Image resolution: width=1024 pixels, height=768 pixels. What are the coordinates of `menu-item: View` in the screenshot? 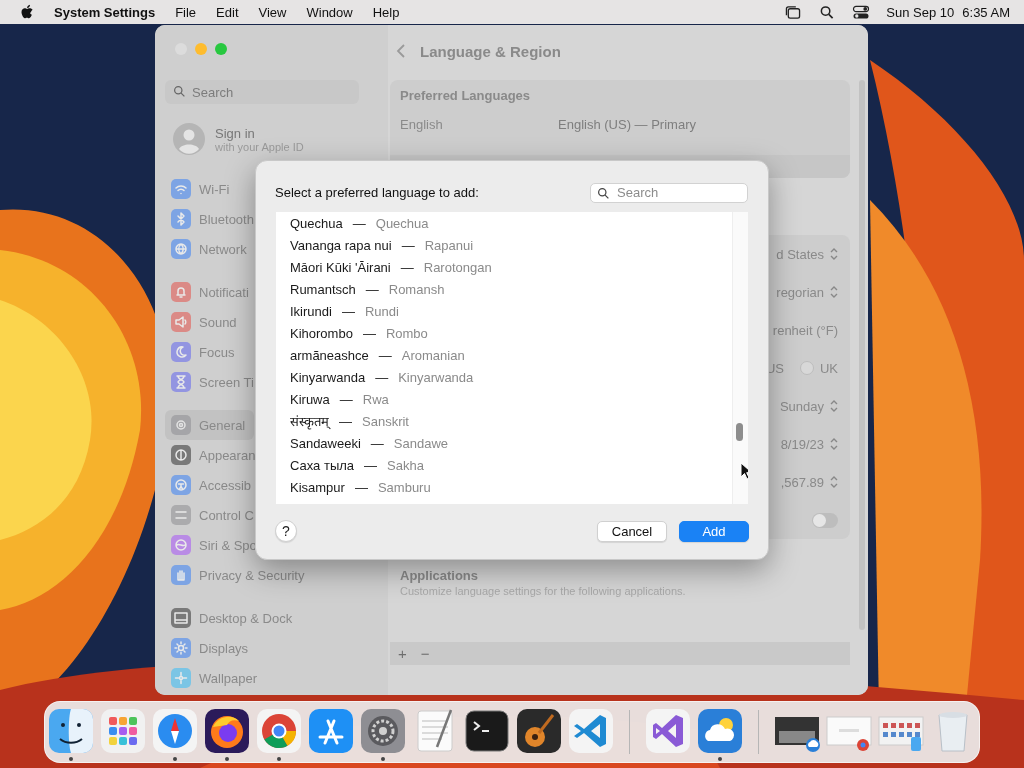 It's located at (272, 12).